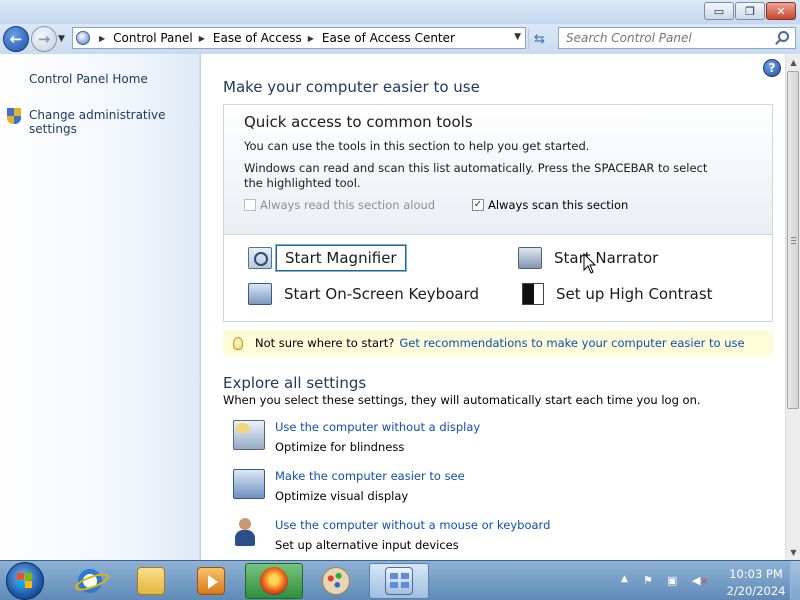 The width and height of the screenshot is (800, 600). I want to click on windows-logo-icon, so click(25, 581).